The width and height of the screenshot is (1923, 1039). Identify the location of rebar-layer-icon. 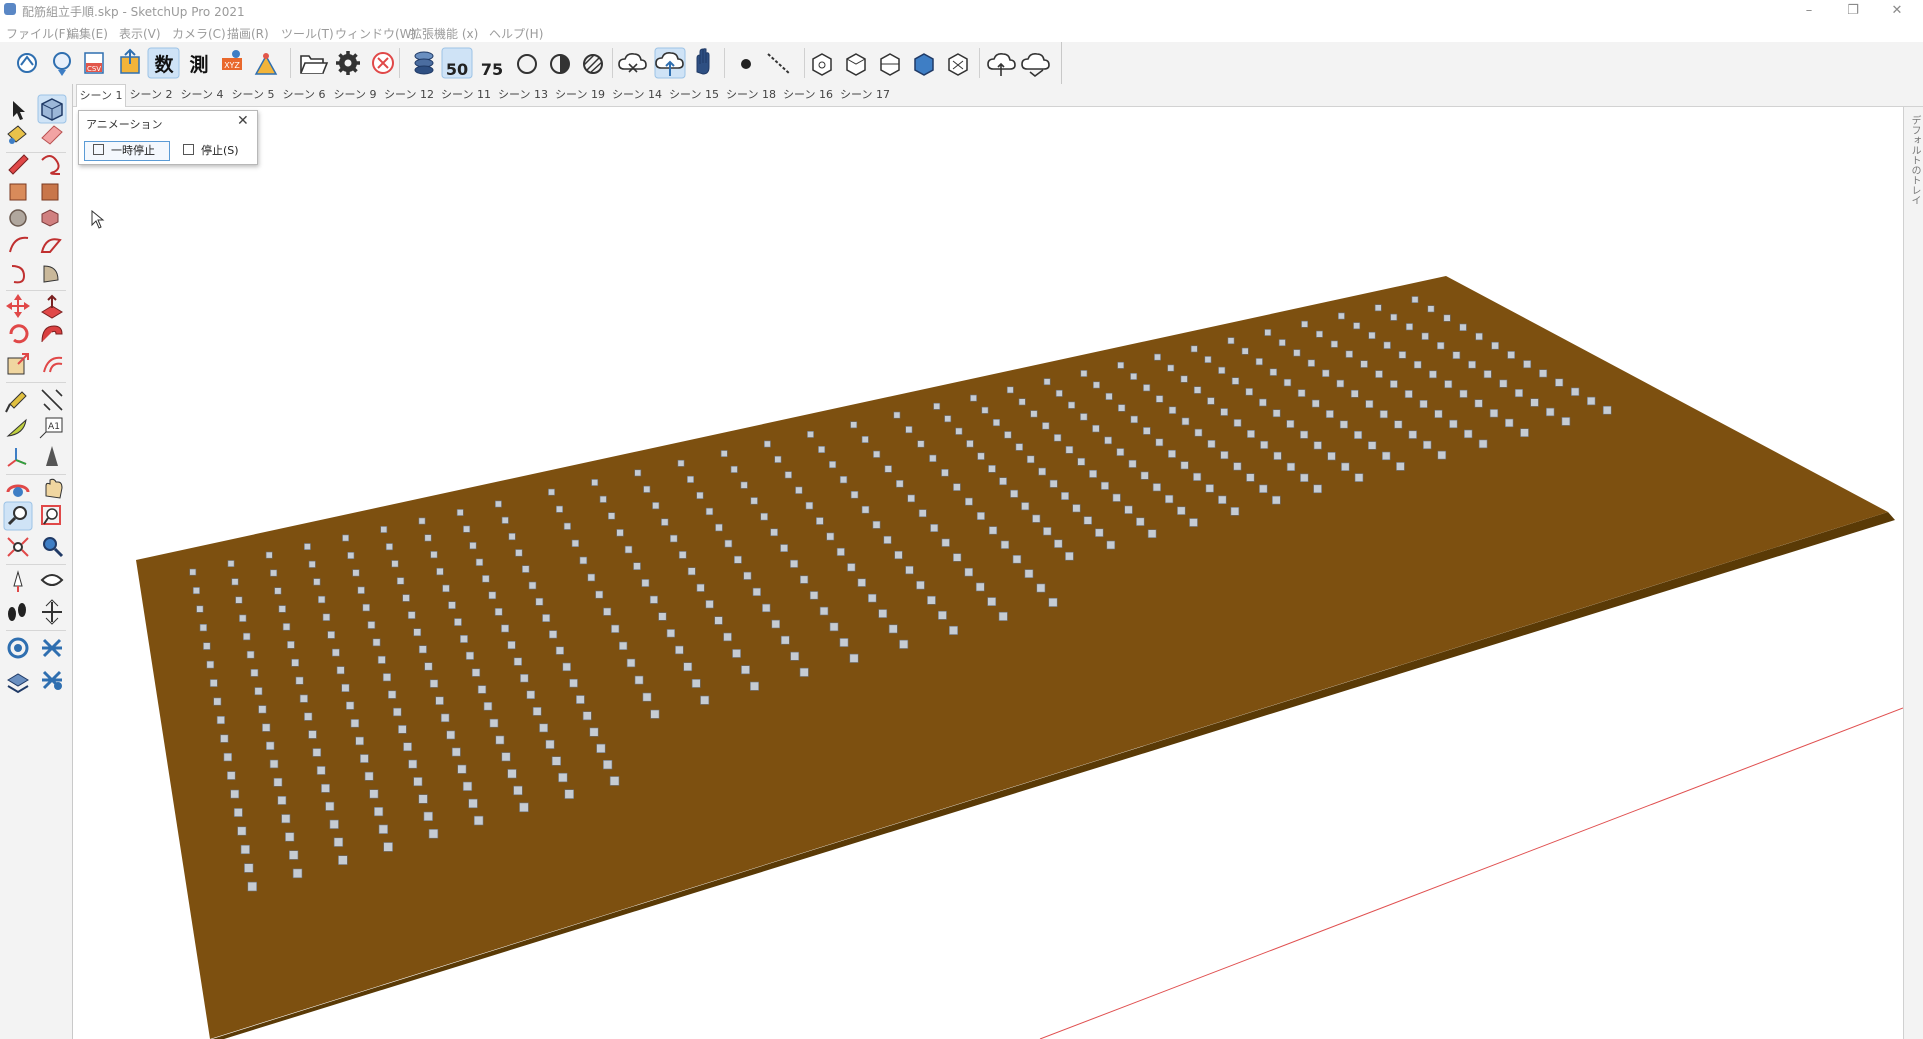
(424, 63).